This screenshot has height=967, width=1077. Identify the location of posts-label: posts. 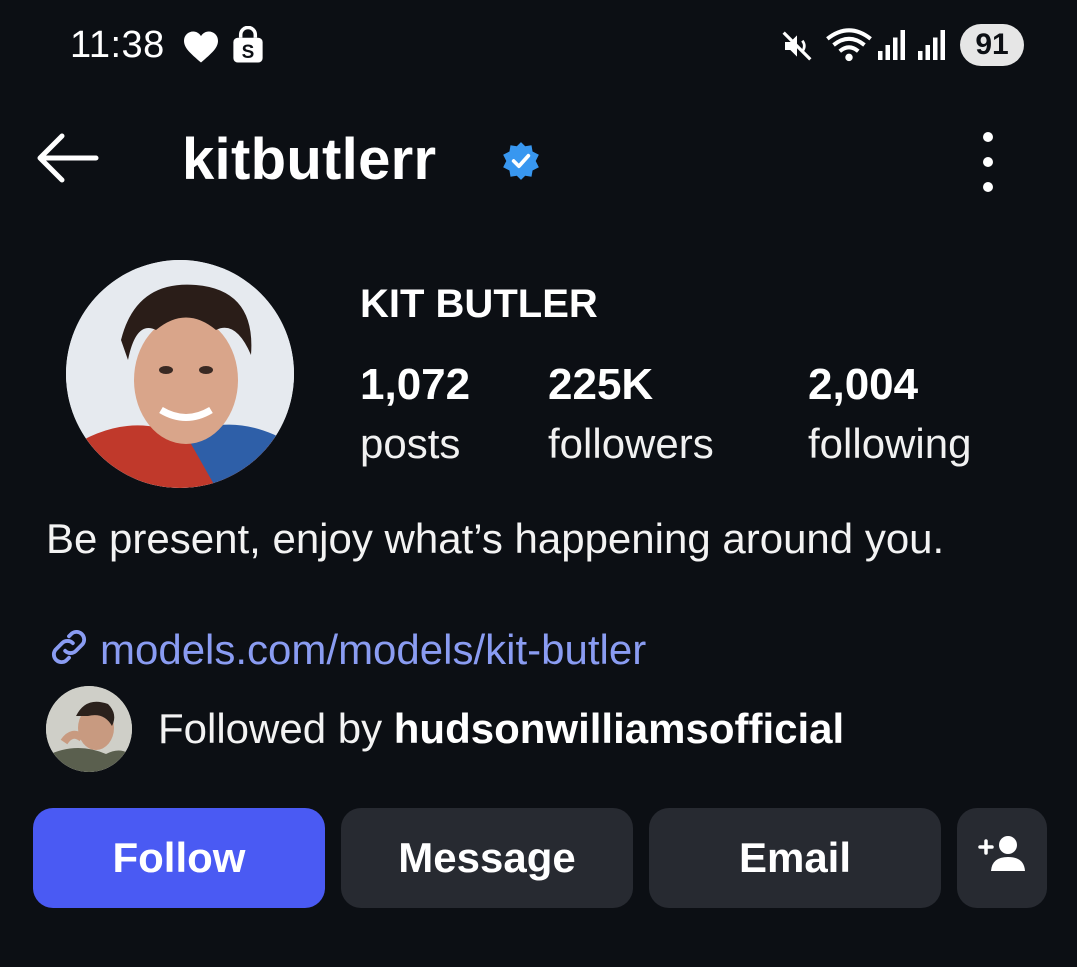
(410, 444).